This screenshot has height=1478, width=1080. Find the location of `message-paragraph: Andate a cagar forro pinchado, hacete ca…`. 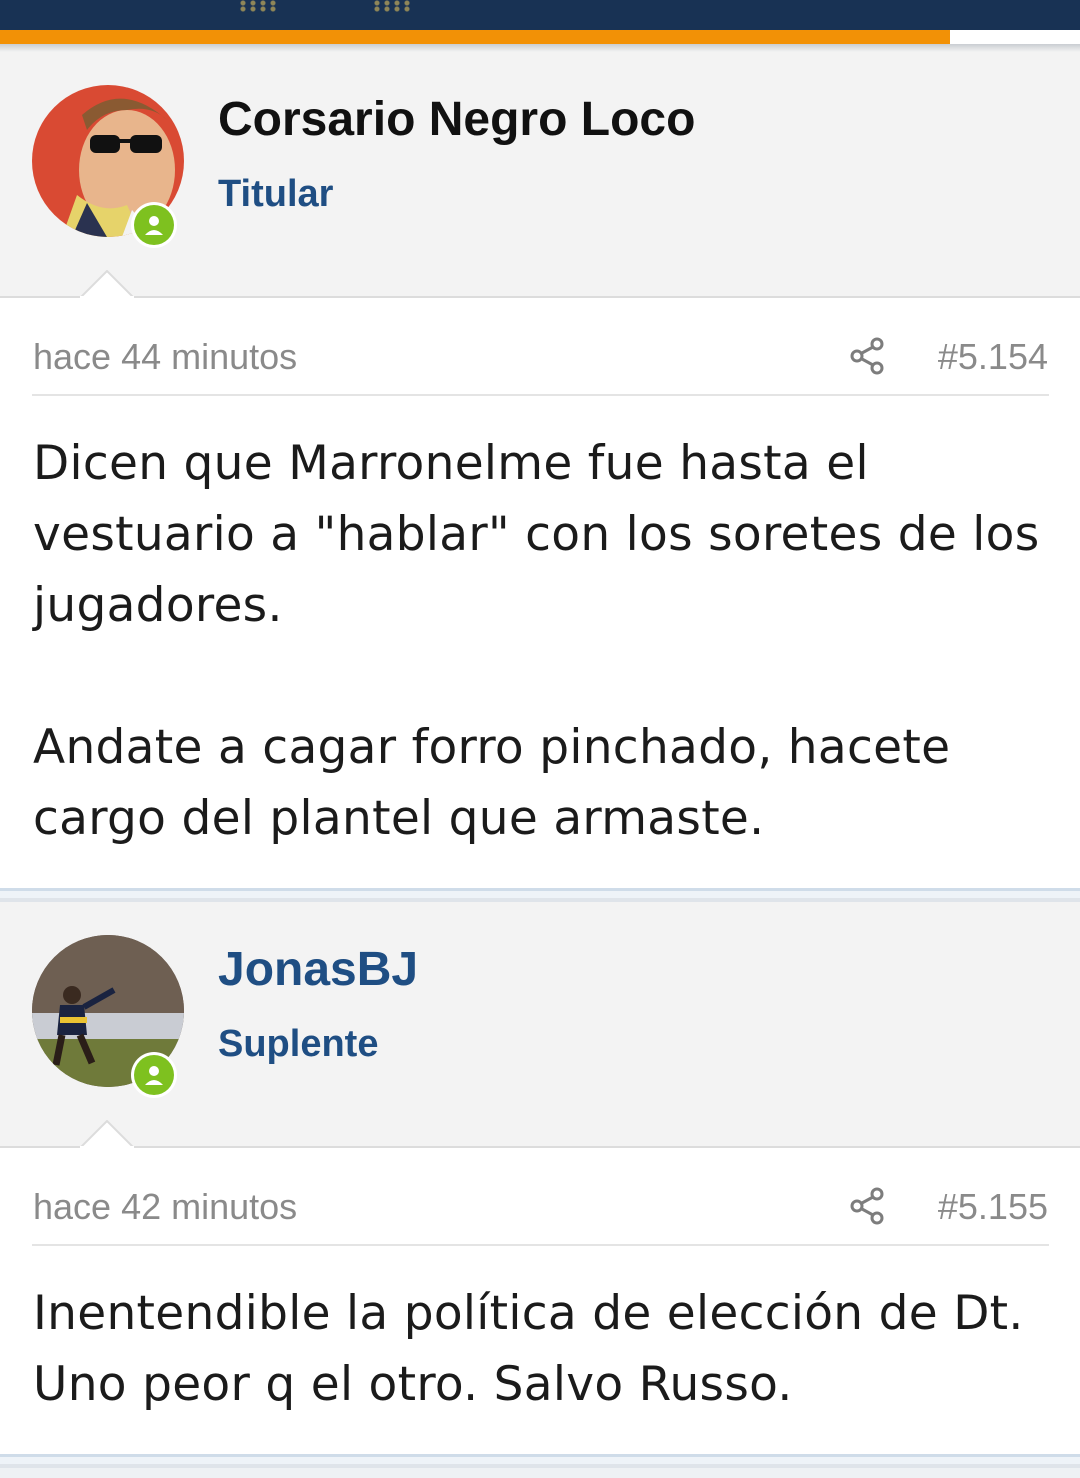

message-paragraph: Andate a cagar forro pinchado, hacete ca… is located at coordinates (492, 783).